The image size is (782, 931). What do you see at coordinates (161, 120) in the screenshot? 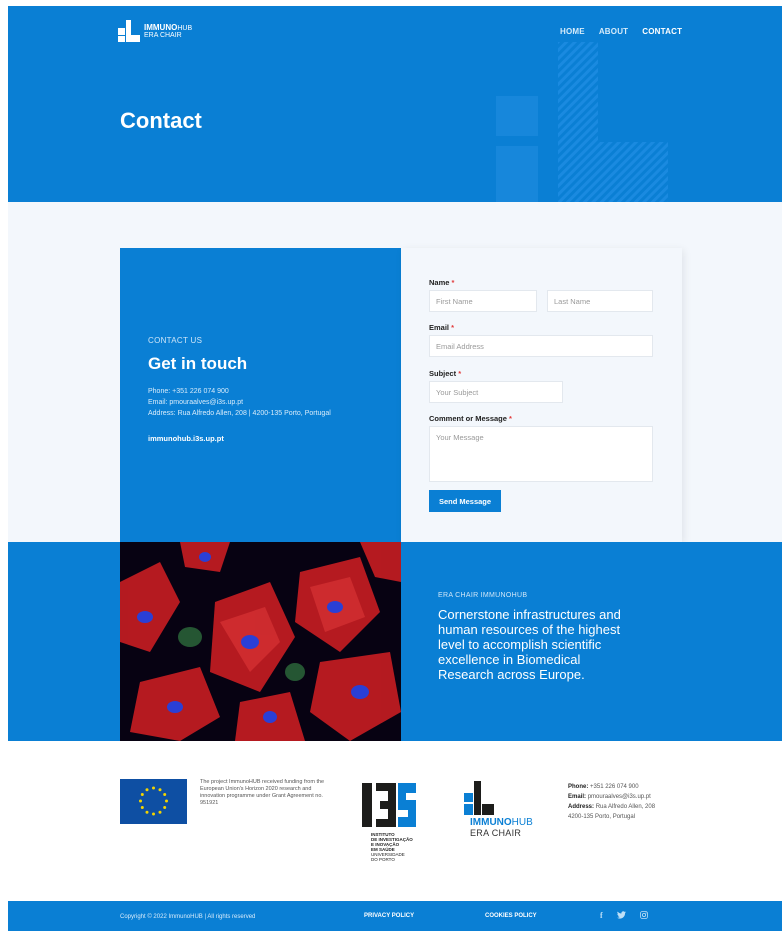
I see `page-title: Contact` at bounding box center [161, 120].